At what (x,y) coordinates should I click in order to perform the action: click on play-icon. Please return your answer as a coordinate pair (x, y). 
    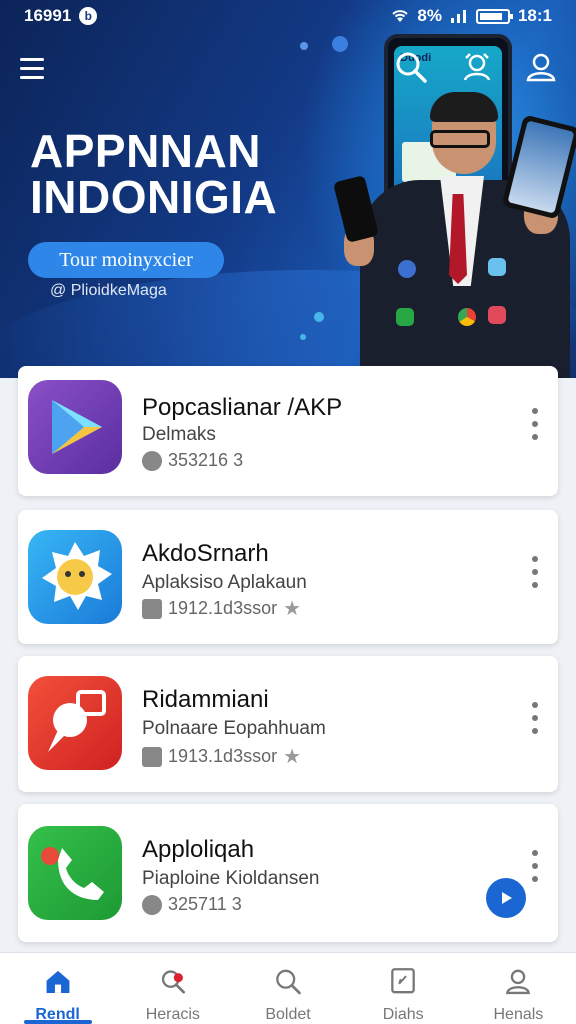
    Looking at the image, I should click on (507, 898).